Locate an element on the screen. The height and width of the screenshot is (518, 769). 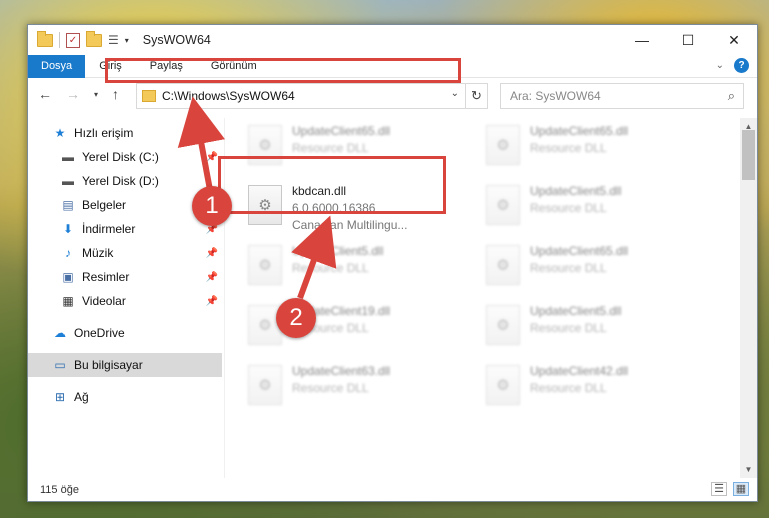
up-arrow-icon: ↑ is located at coordinates (115, 94).